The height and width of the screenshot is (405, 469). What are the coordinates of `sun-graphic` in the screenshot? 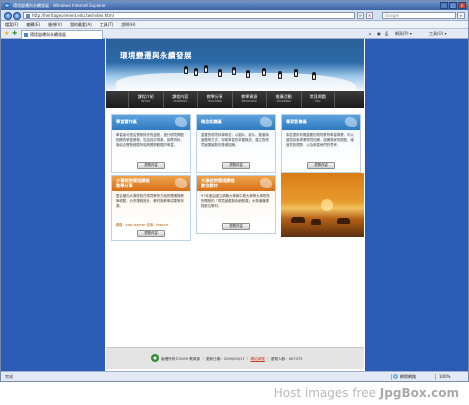 It's located at (327, 205).